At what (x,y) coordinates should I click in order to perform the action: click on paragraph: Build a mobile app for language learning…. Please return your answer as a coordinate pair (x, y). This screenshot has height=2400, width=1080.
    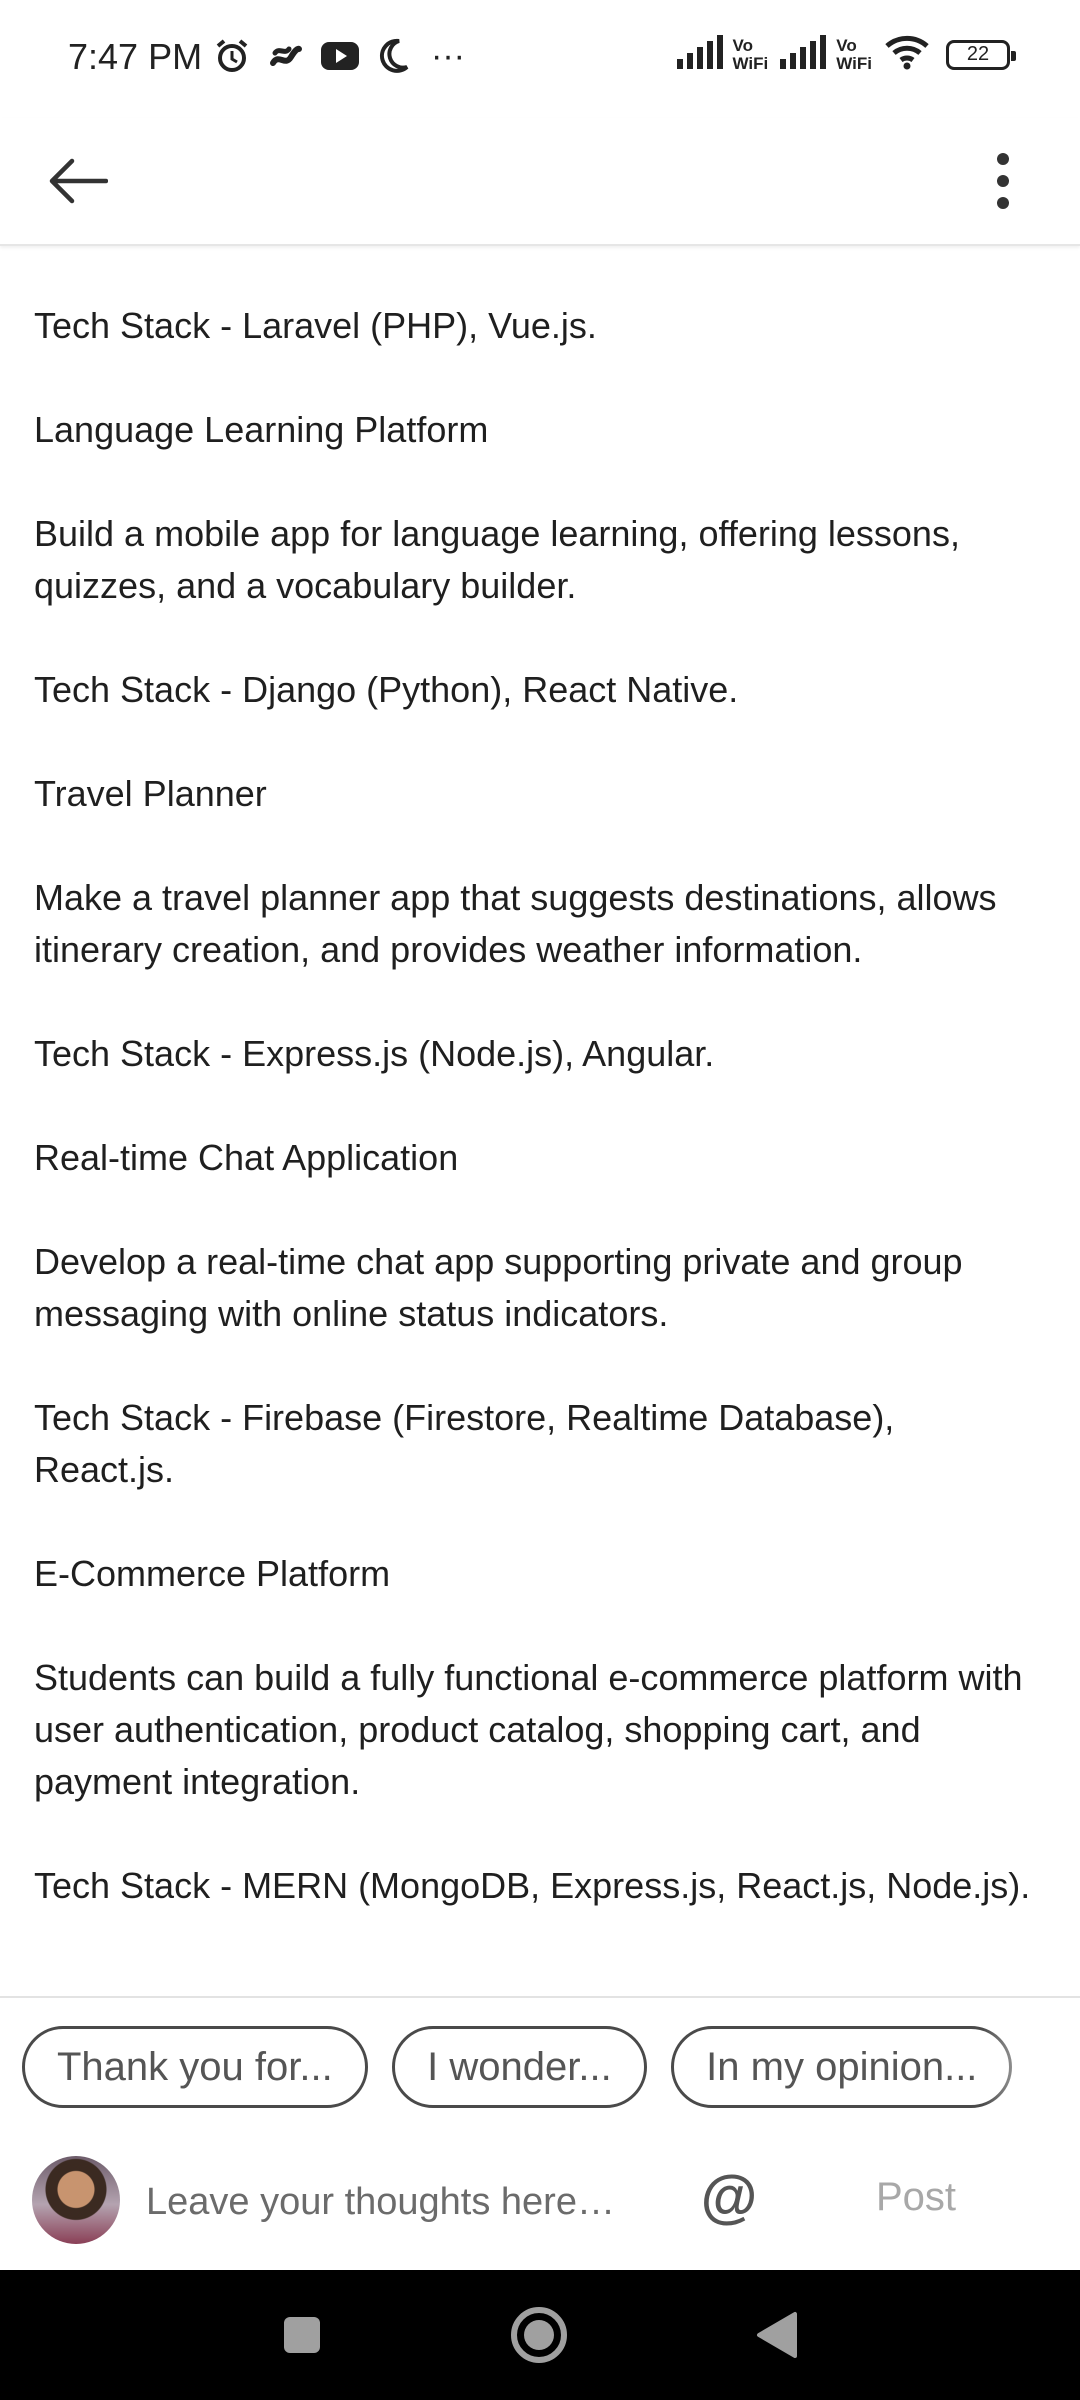
    Looking at the image, I should click on (497, 559).